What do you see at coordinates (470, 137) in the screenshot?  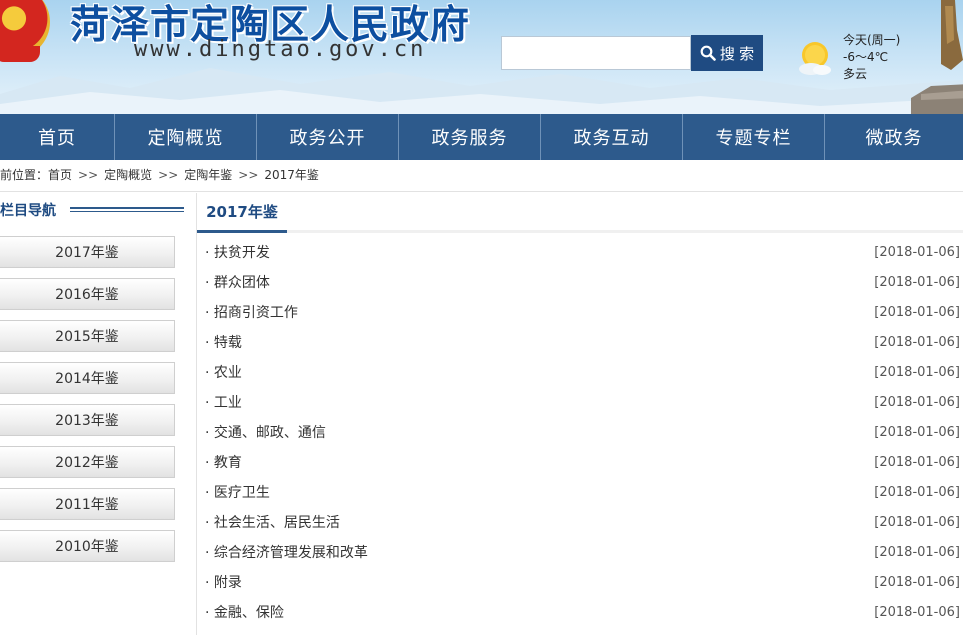 I see `nav-item-government-services: 政务服务` at bounding box center [470, 137].